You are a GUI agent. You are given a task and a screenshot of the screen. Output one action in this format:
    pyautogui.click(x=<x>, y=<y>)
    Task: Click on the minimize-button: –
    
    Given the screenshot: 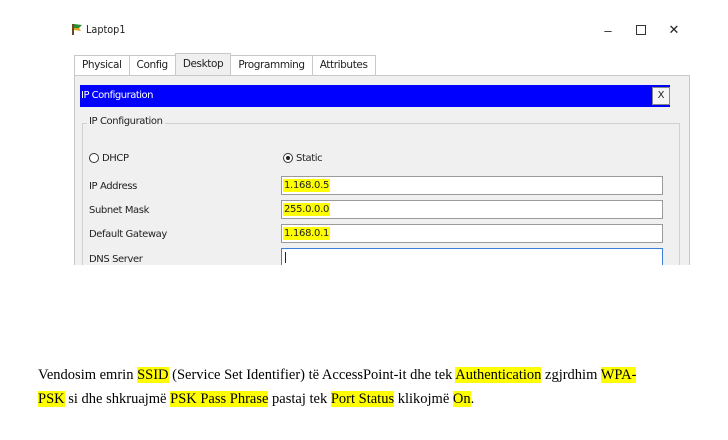 What is the action you would take?
    pyautogui.click(x=608, y=30)
    